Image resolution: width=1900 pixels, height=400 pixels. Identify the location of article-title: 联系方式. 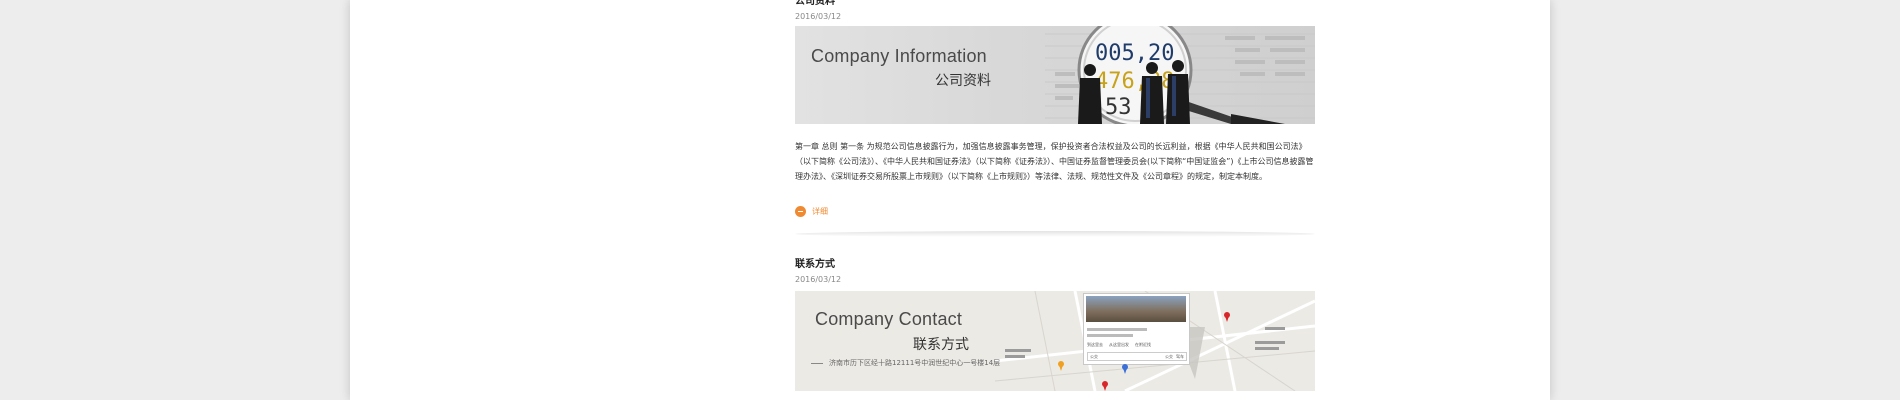
(1055, 265).